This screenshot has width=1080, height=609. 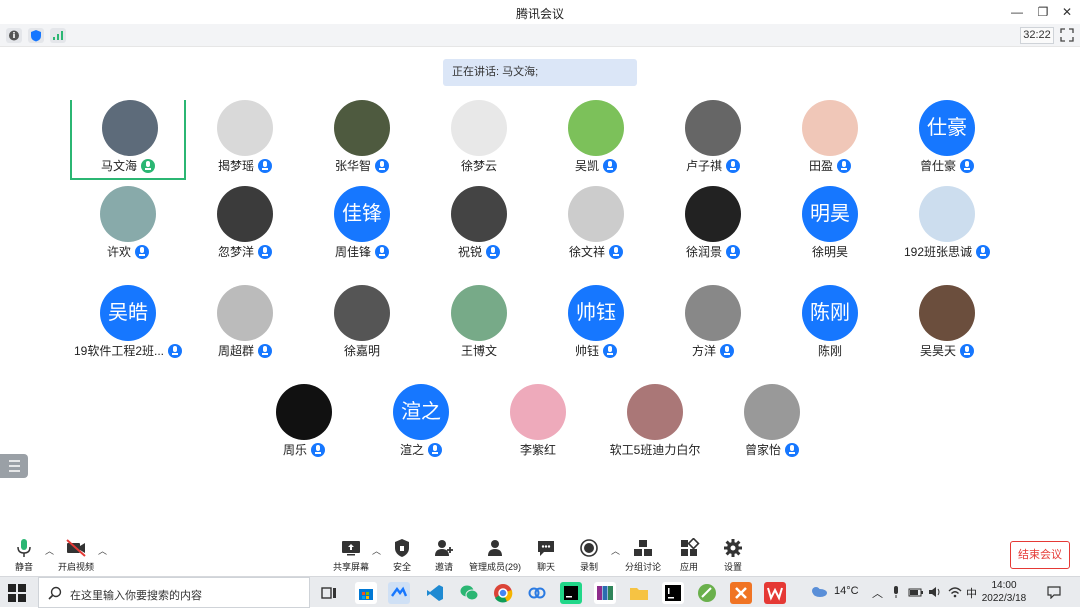 I want to click on participant-tile: 揭梦瑶, so click(x=245, y=140).